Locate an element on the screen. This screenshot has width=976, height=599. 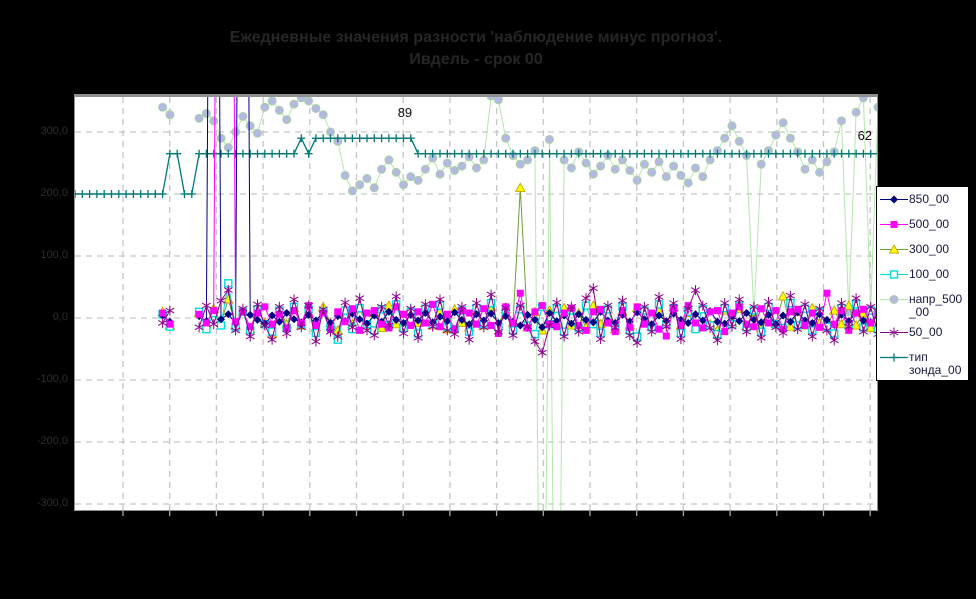
y-axis-label: -300,0 is located at coordinates (52, 503).